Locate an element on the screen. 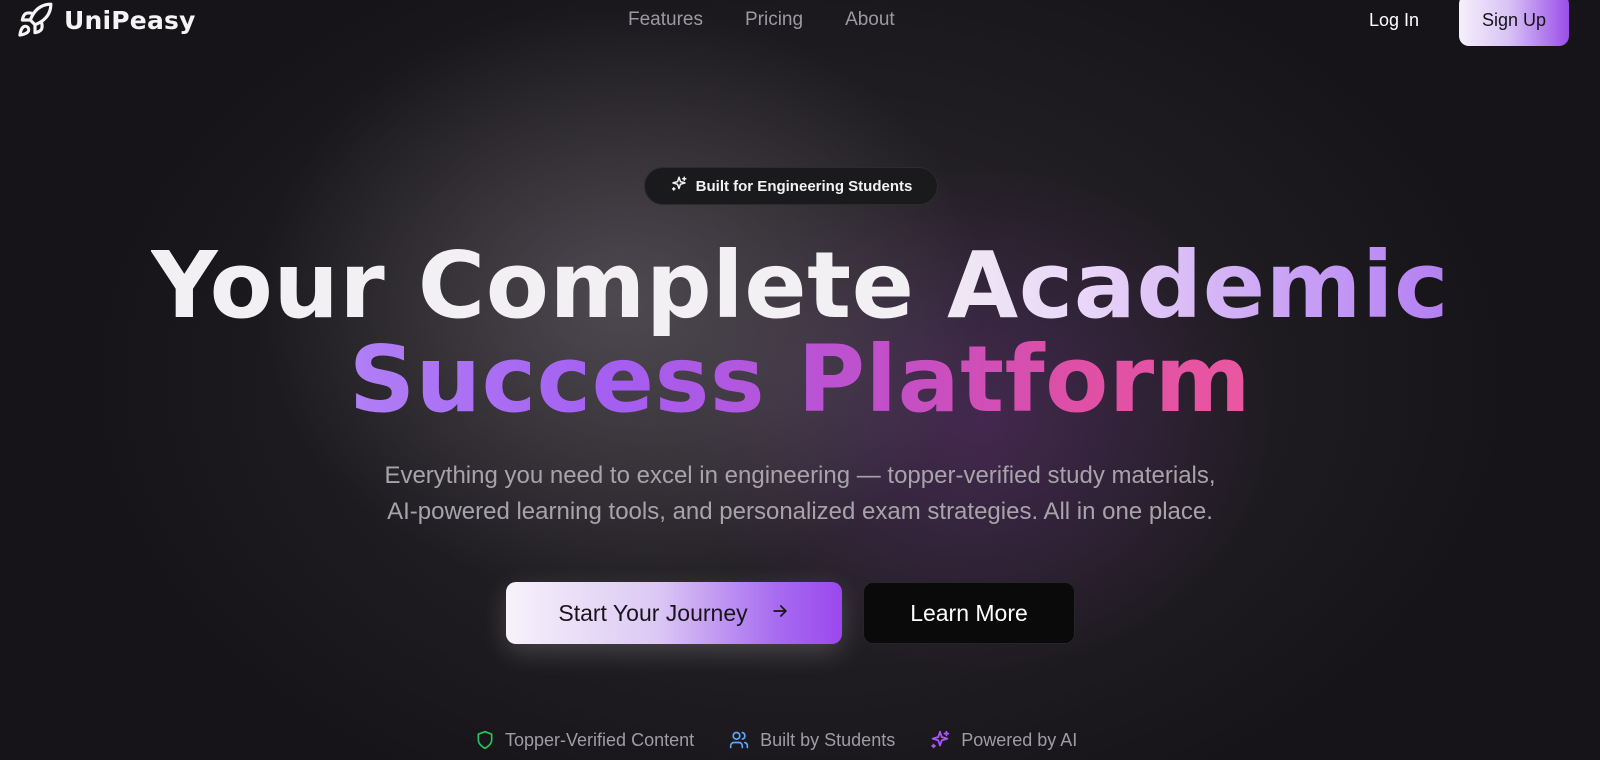 The width and height of the screenshot is (1600, 760). feature-topper-verified: Topper-Verified Content is located at coordinates (584, 740).